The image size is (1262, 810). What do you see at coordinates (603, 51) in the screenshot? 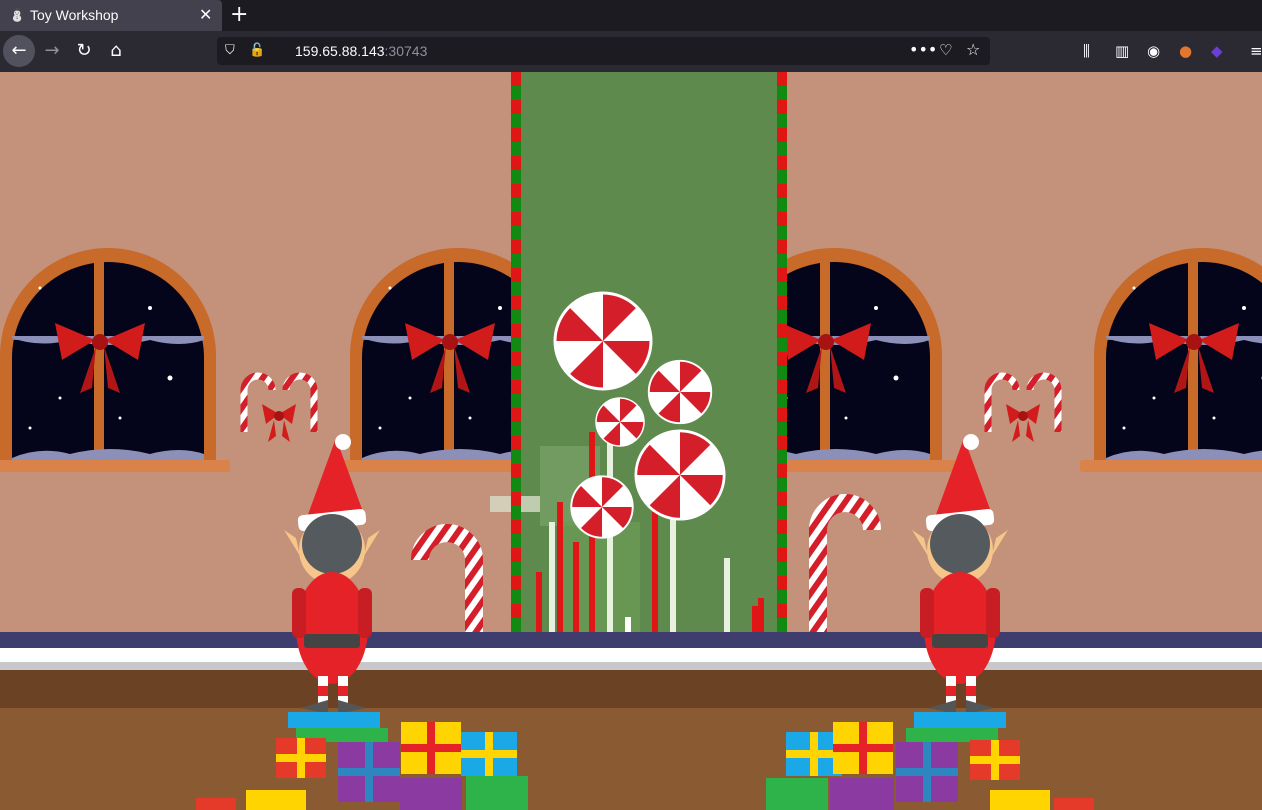
I see `url-bar: ⛉ 🔓 159.65.88.143:30743 ••• ♡ ☆` at bounding box center [603, 51].